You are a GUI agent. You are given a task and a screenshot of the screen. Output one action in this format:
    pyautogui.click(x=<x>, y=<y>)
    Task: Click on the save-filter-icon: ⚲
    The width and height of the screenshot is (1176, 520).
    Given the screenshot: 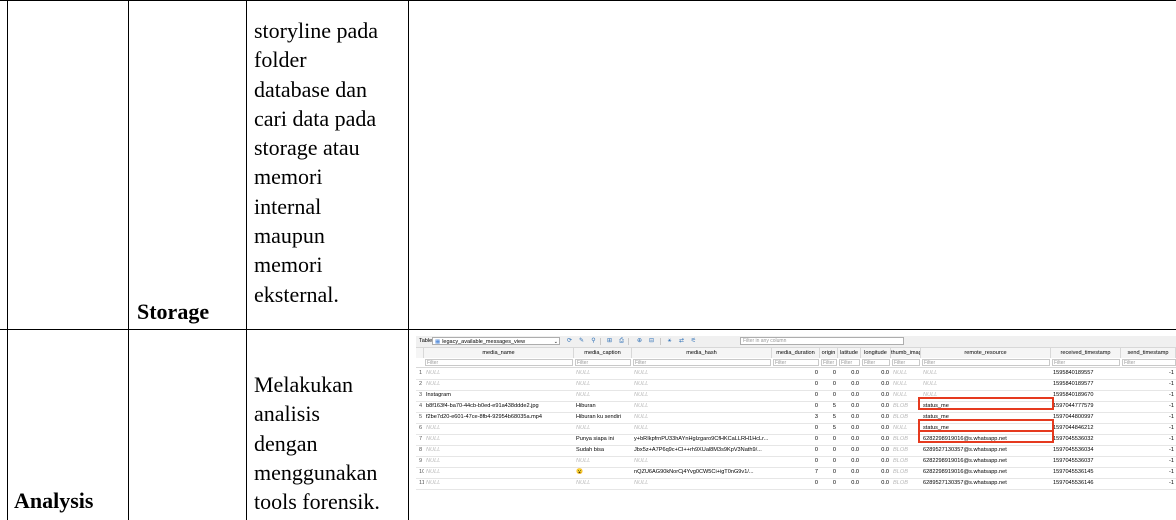 What is the action you would take?
    pyautogui.click(x=593, y=341)
    